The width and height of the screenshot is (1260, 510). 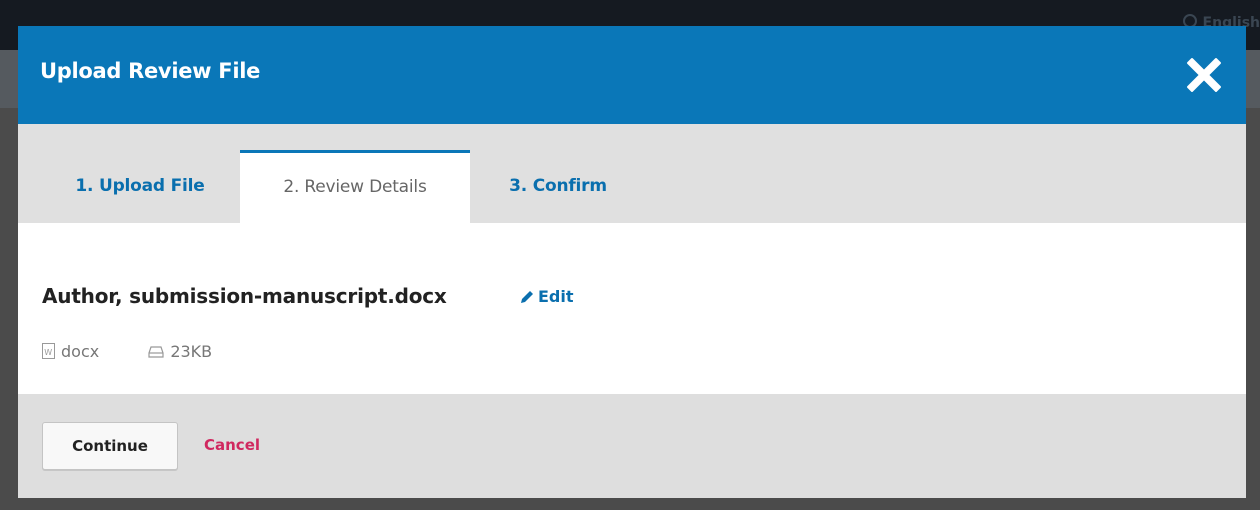 I want to click on file-row: Author, submission-manuscript.docx Edit, so click(x=308, y=299).